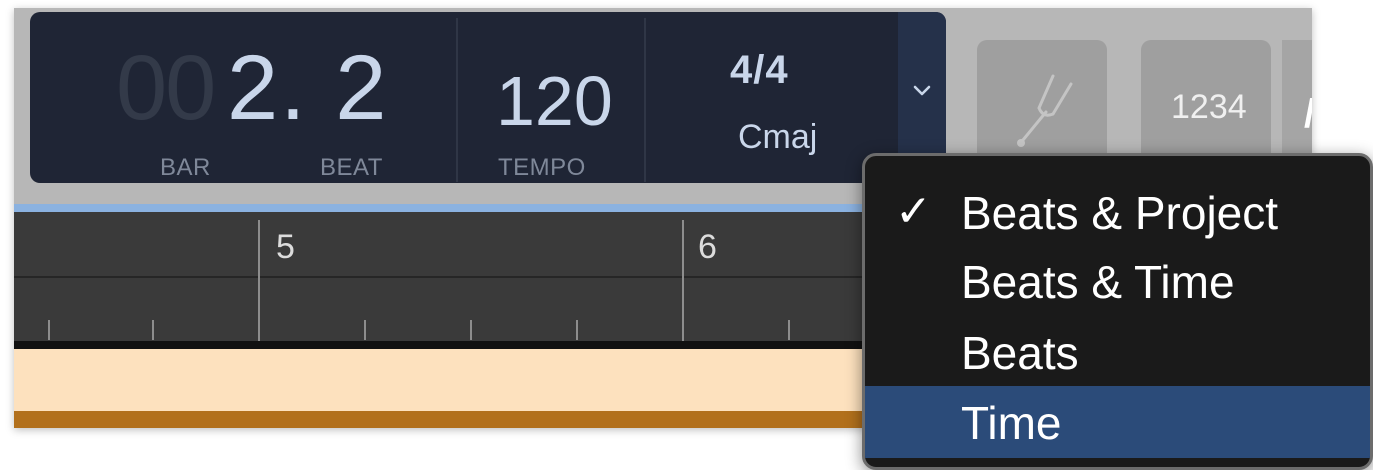 This screenshot has height=470, width=1373. I want to click on menu-item-time: Time, so click(1117, 422).